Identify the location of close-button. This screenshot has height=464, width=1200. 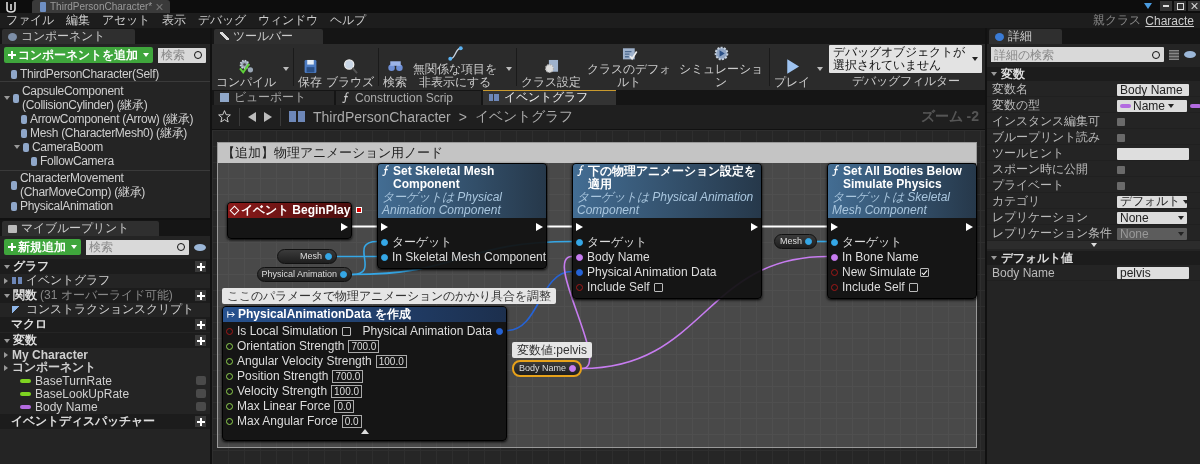
(1194, 6).